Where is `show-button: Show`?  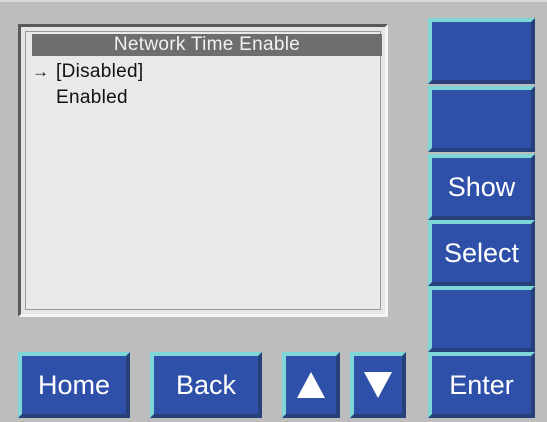
show-button: Show is located at coordinates (481, 187).